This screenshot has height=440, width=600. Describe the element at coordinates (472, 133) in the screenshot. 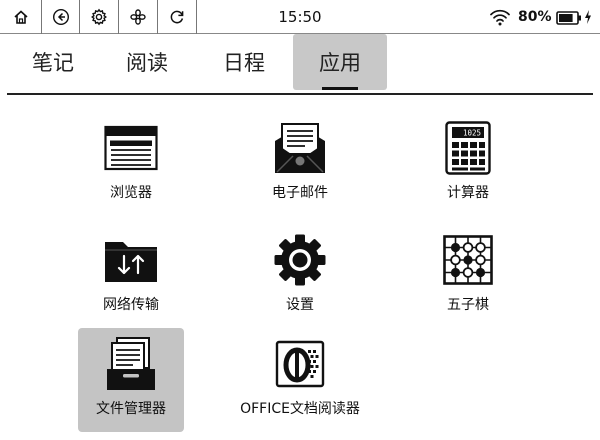

I see `calculator-display: 1025` at that location.